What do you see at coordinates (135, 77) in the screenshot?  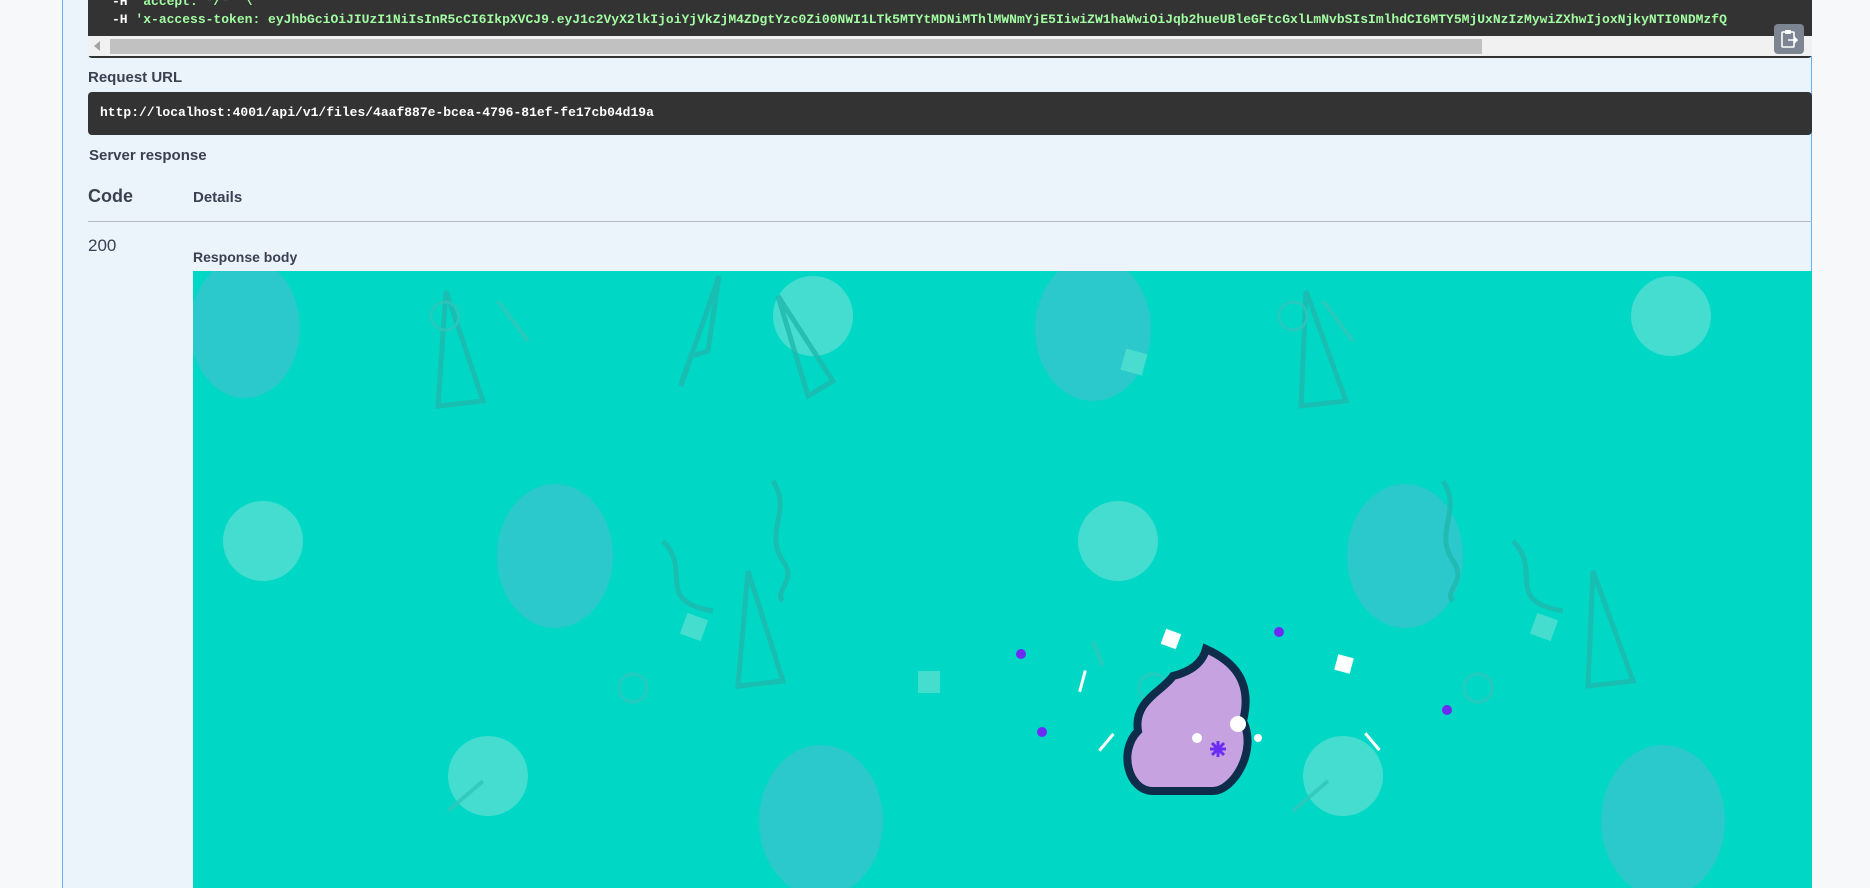 I see `request-url-label: Request URL` at bounding box center [135, 77].